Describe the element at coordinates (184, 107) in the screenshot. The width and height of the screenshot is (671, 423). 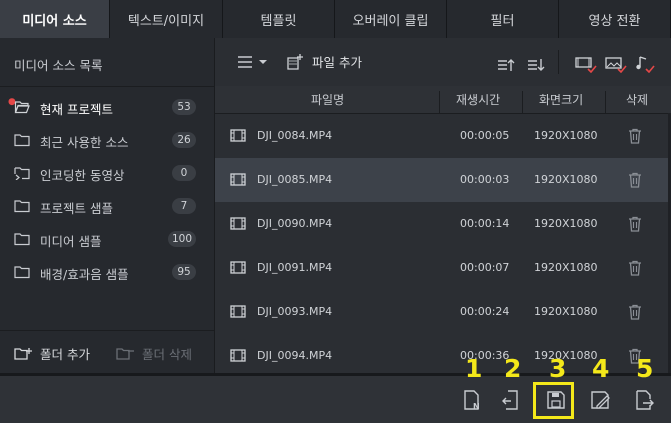
I see `count-badge: 53` at that location.